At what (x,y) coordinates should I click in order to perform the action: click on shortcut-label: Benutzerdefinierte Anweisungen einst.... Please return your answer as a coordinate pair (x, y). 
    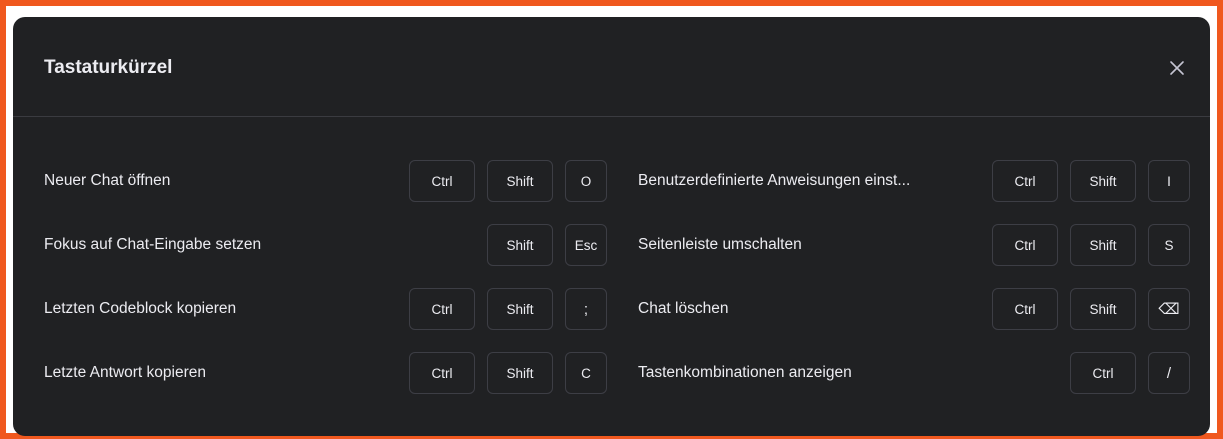
    Looking at the image, I should click on (774, 180).